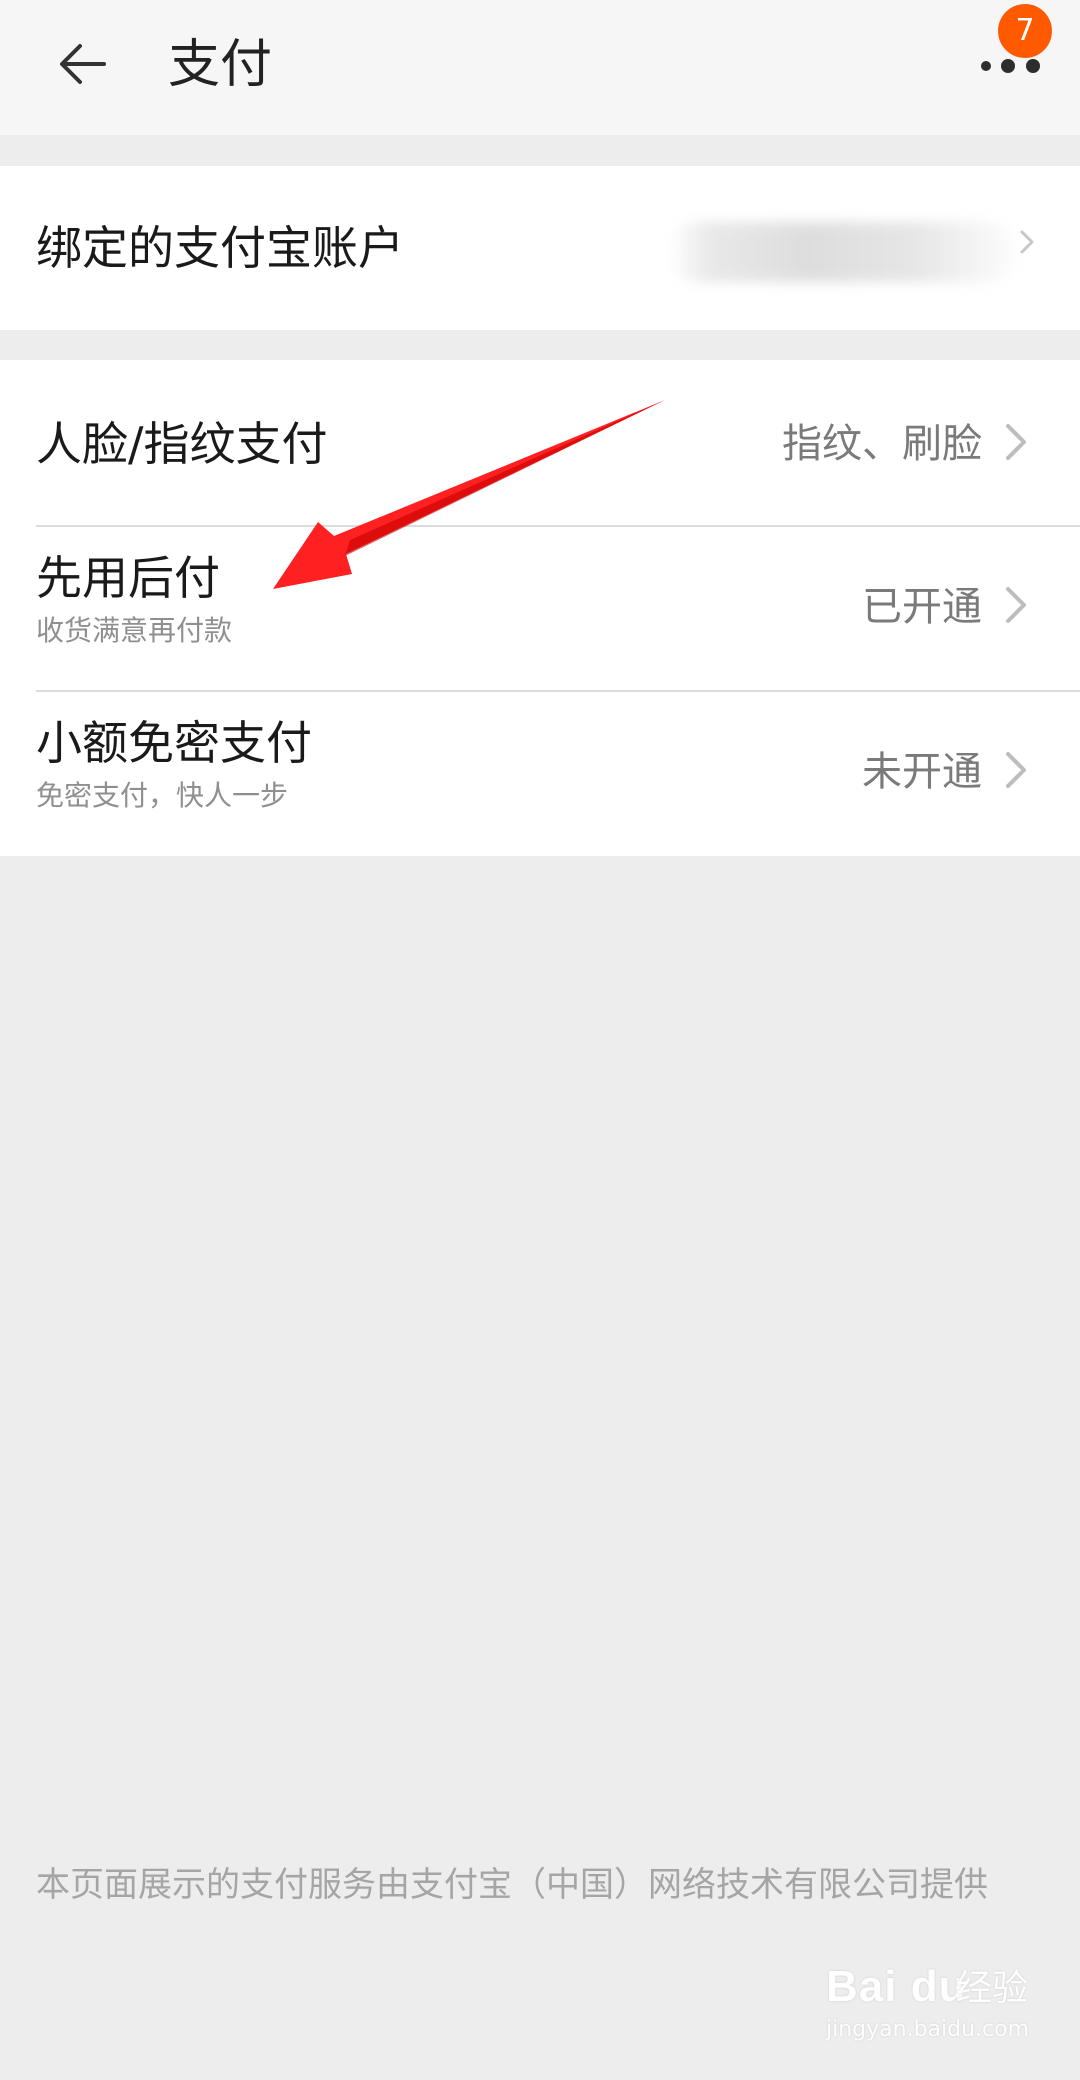 The width and height of the screenshot is (1080, 2080). I want to click on alipay-account-section: 绑定的支付宝账户, so click(540, 248).